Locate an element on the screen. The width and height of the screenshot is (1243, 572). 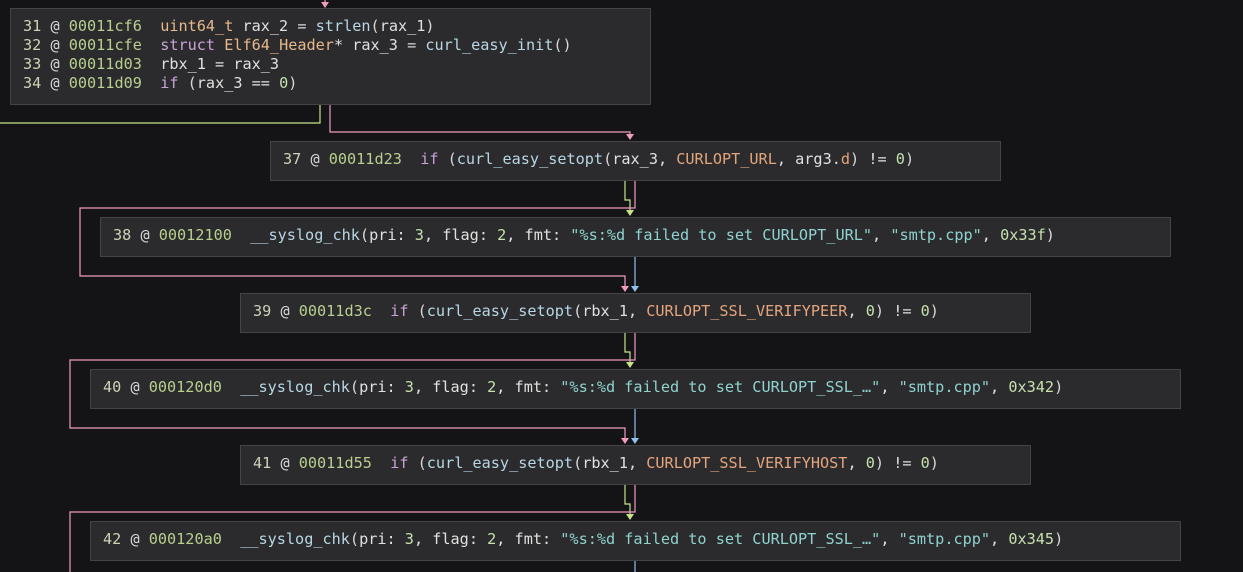
line-number: 39 is located at coordinates (262, 311).